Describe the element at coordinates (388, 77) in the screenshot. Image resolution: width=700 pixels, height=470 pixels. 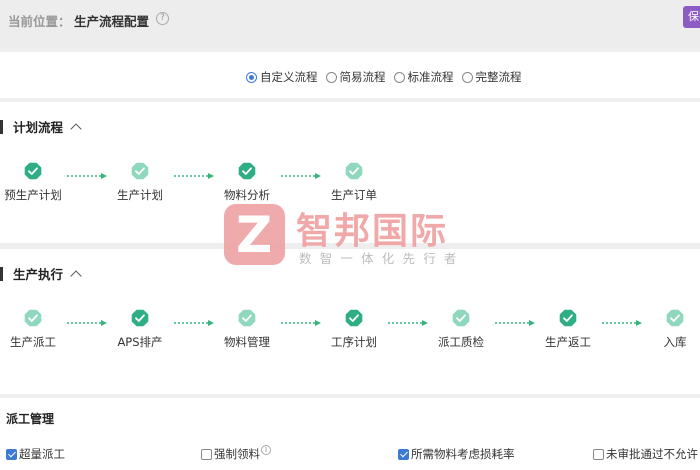
I see `flow-mode-radio-group: 自定义流程 简易流程 标准流程 完整流程` at that location.